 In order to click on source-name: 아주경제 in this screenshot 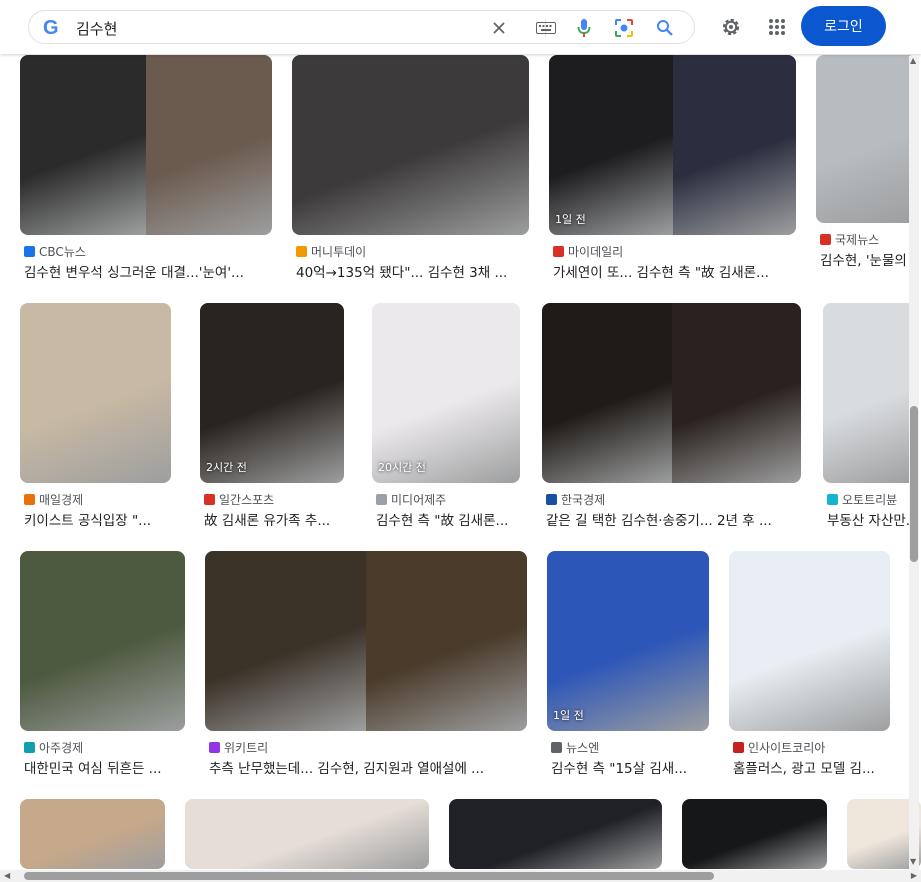, I will do `click(61, 748)`.